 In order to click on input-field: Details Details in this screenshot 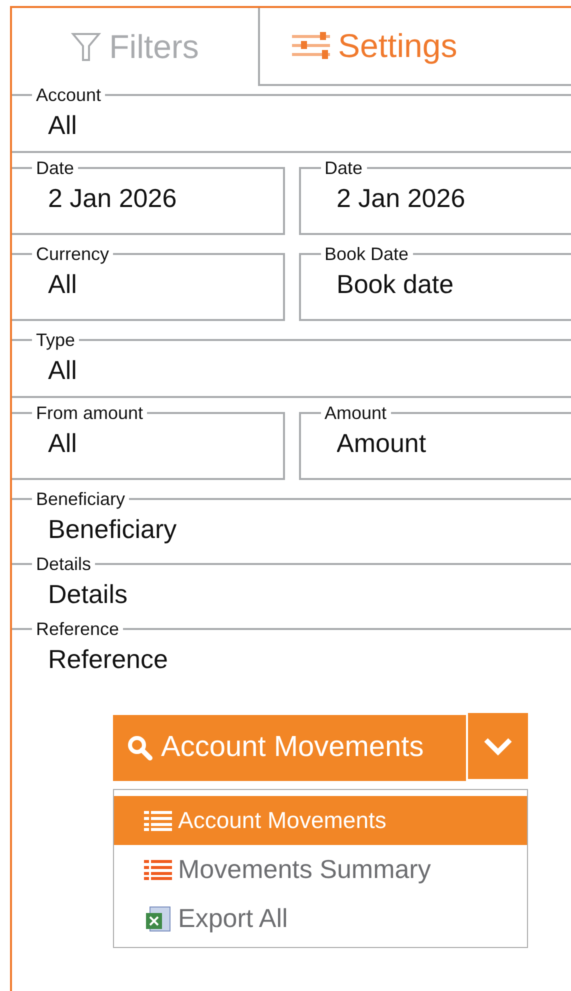, I will do `click(291, 587)`.